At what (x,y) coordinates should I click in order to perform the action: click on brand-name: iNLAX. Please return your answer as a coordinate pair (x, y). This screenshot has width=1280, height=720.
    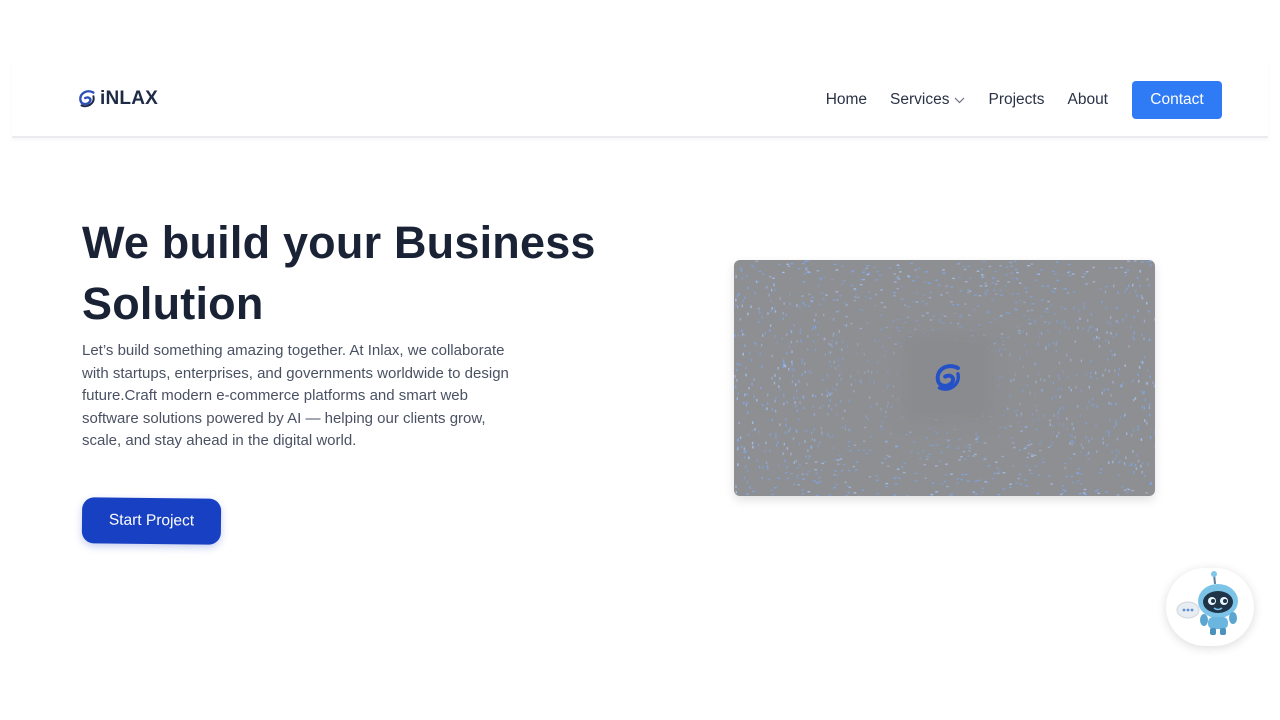
    Looking at the image, I should click on (129, 98).